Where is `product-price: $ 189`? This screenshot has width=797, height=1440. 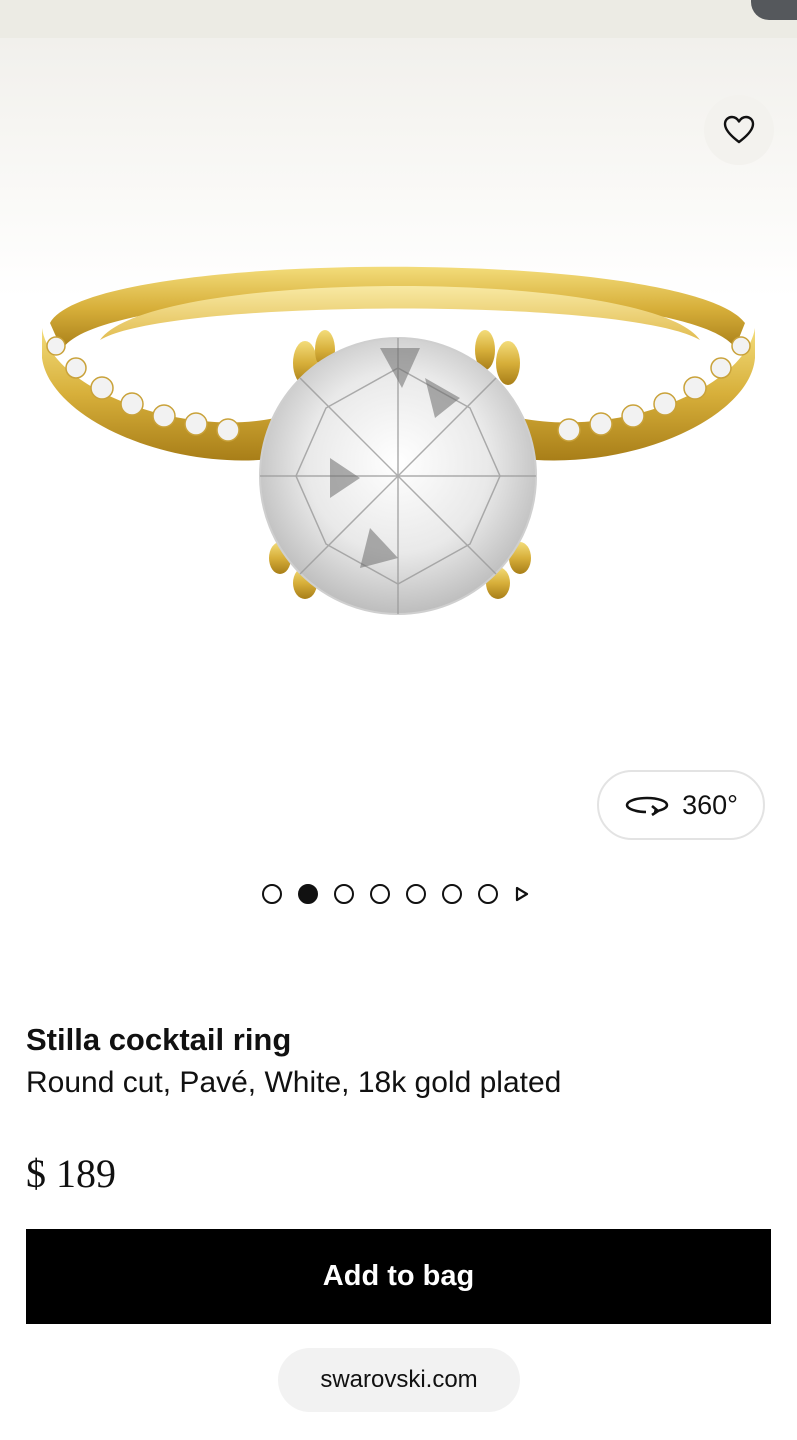
product-price: $ 189 is located at coordinates (71, 1173).